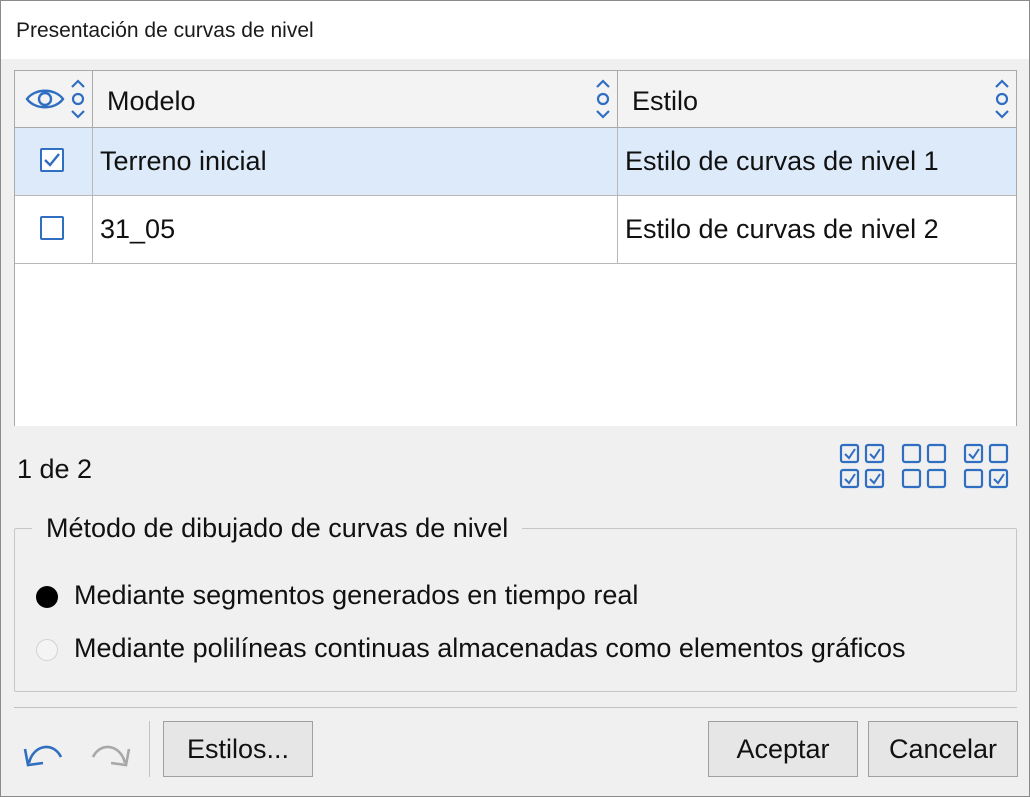 Image resolution: width=1030 pixels, height=797 pixels. I want to click on radio-button, so click(47, 650).